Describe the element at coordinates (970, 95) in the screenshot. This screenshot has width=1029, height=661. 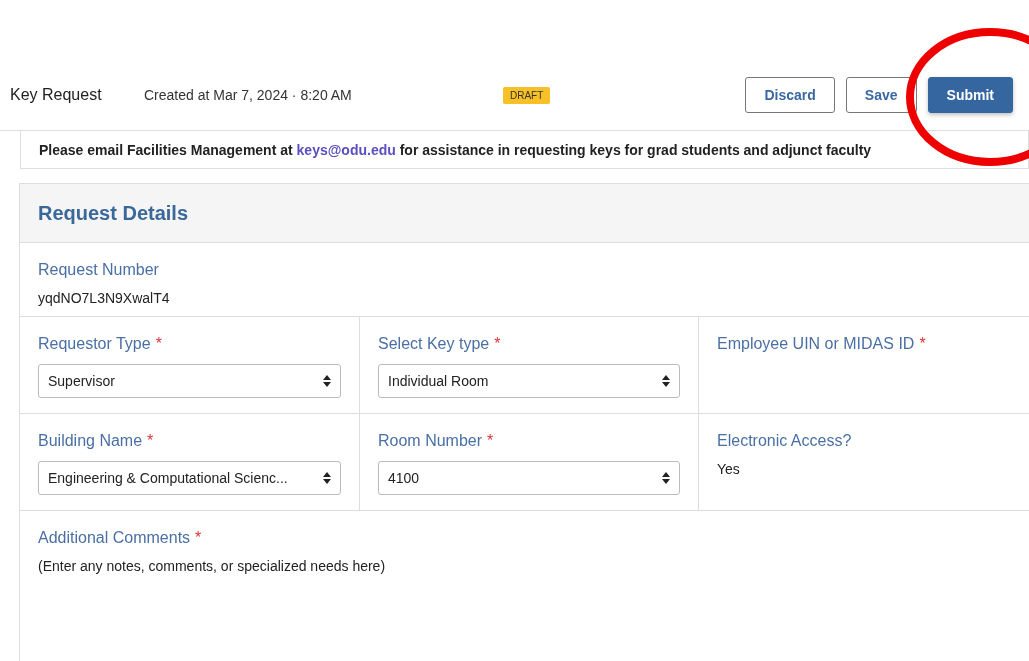
I see `submit-button: Submit` at that location.